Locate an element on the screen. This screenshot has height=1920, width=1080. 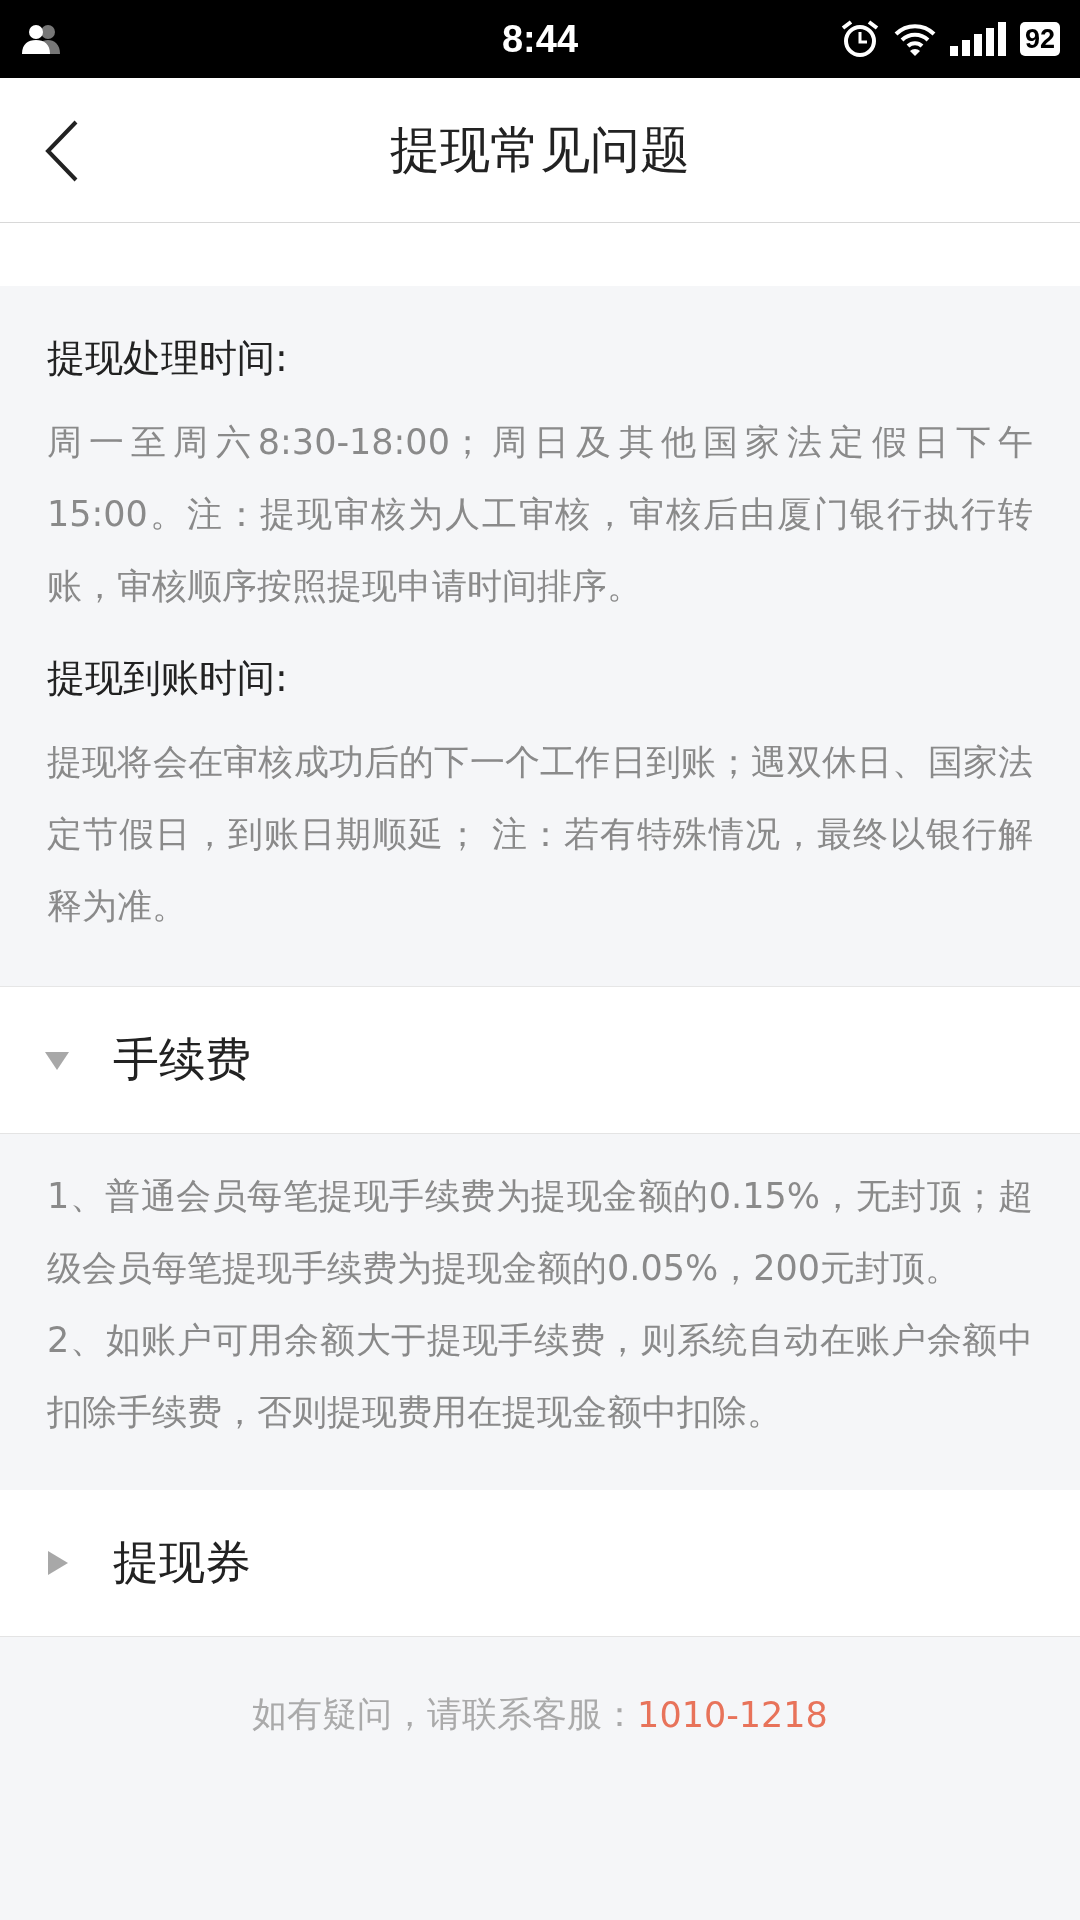
answer-text: 2、如账户可用余额大于提现手续费，则系统自动在账户余额中扣除手续费，否则提现费用在提现金额中扣除。 is located at coordinates (540, 1376).